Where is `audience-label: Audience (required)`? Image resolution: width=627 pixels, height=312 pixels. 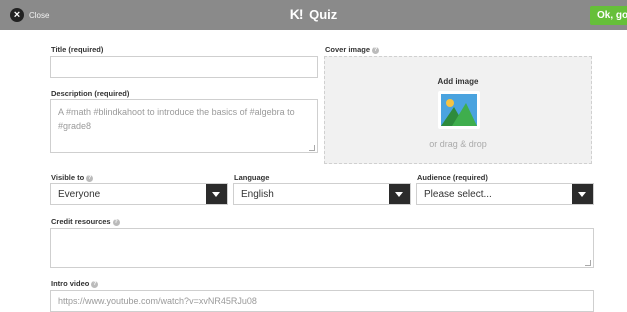 audience-label: Audience (required) is located at coordinates (452, 177).